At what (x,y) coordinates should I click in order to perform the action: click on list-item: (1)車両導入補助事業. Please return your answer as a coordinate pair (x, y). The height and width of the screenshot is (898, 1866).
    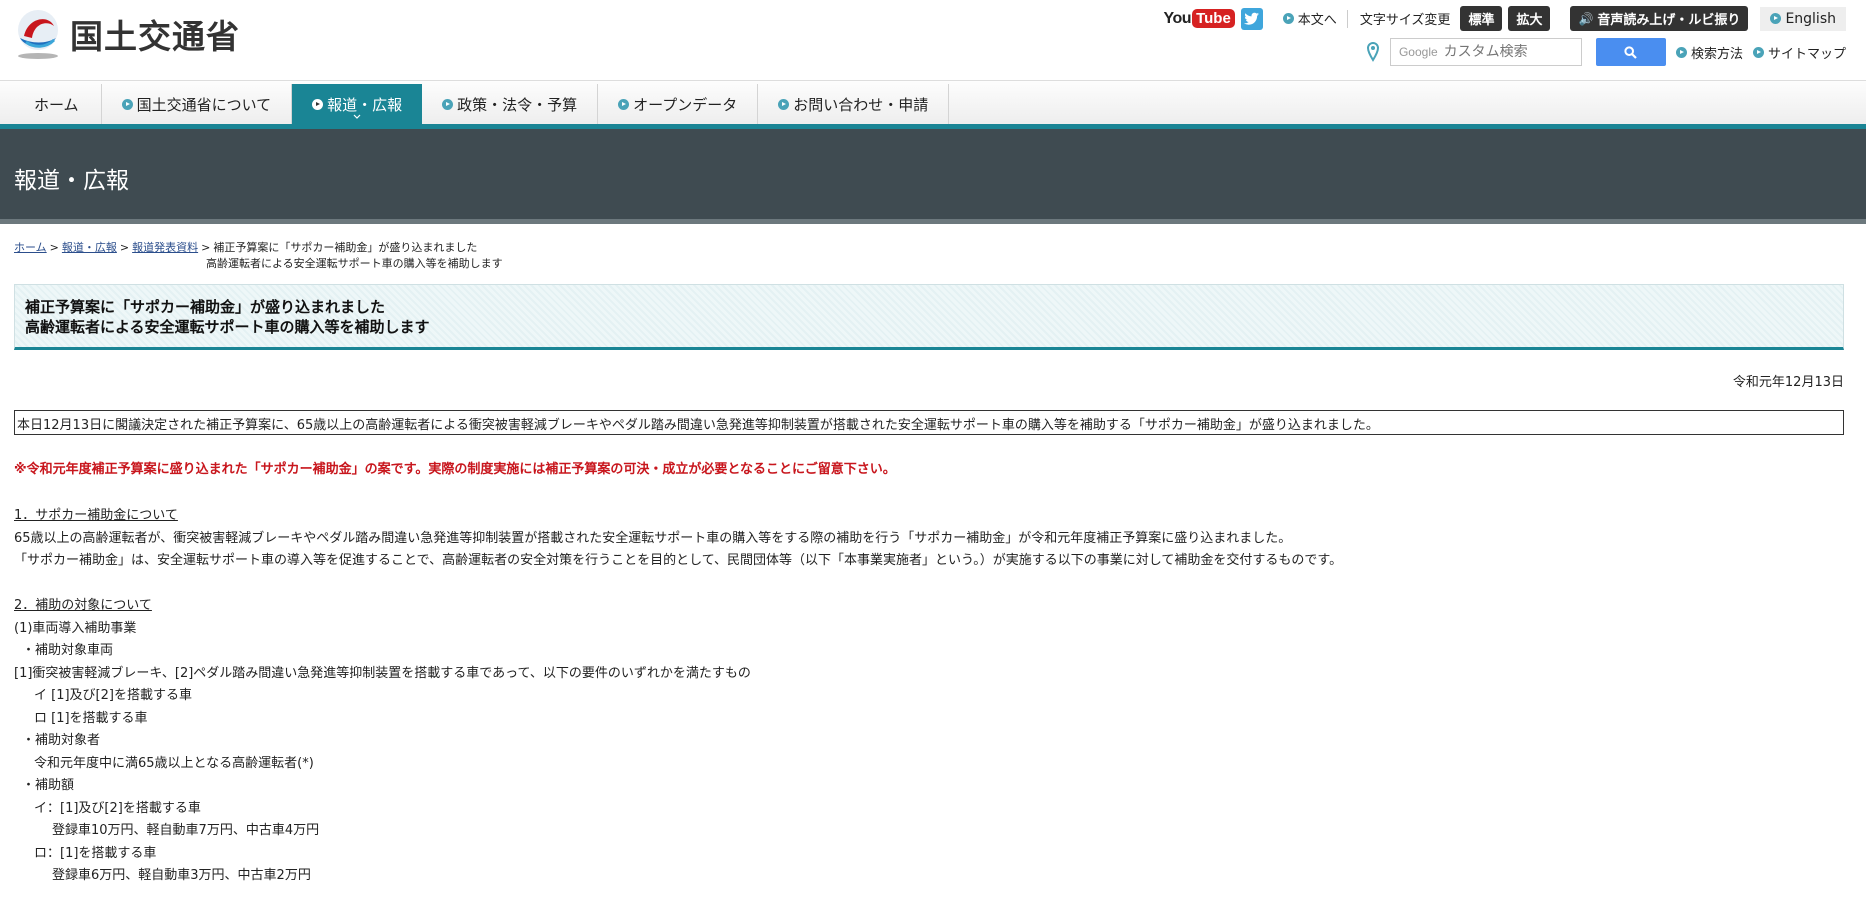
    Looking at the image, I should click on (75, 628).